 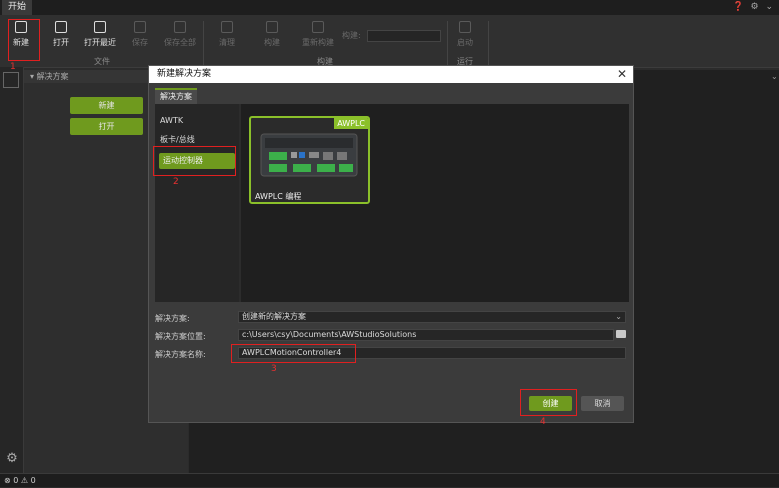 I want to click on build-config-select, so click(x=404, y=36).